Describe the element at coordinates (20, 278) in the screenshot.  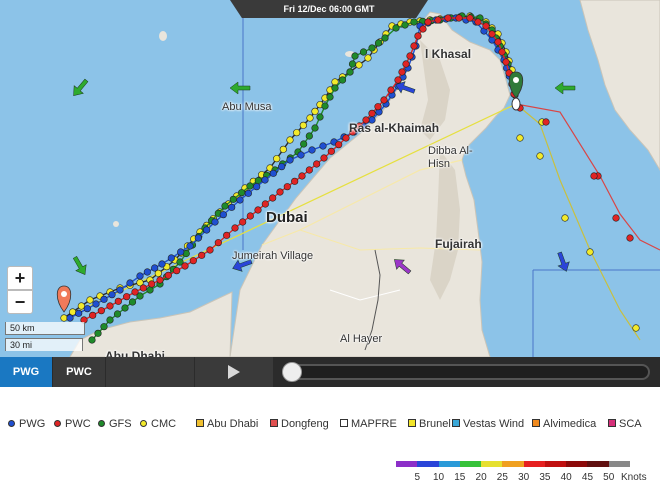
I see `zoom-in-button: +` at that location.